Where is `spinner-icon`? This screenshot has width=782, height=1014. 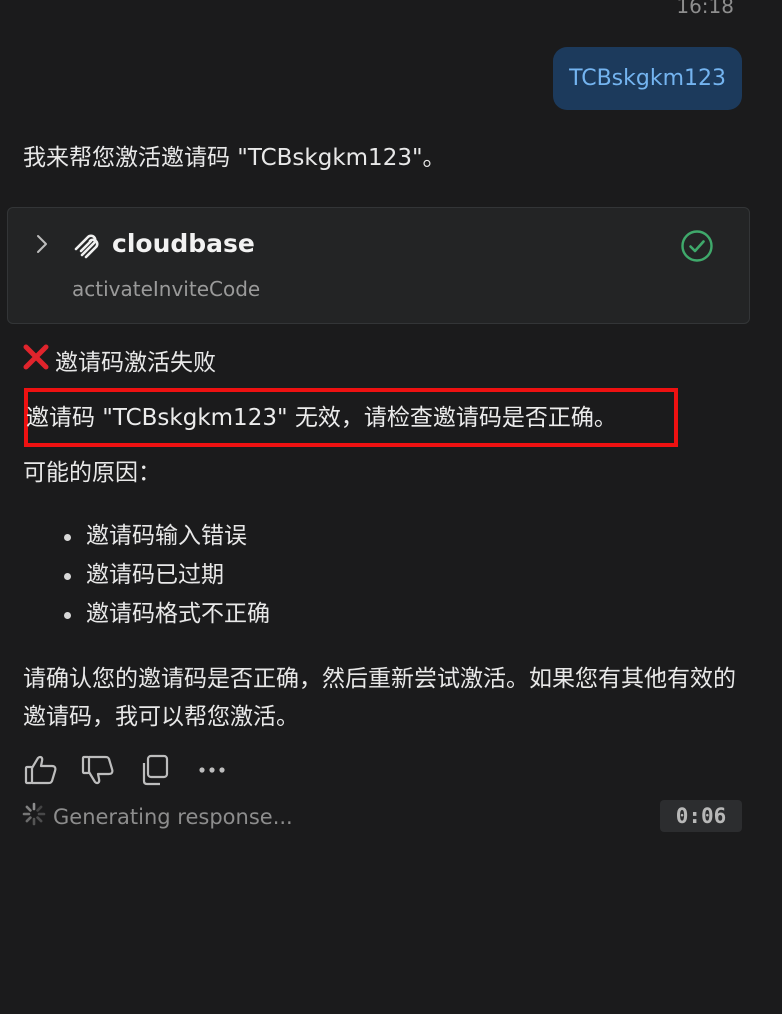
spinner-icon is located at coordinates (34, 816).